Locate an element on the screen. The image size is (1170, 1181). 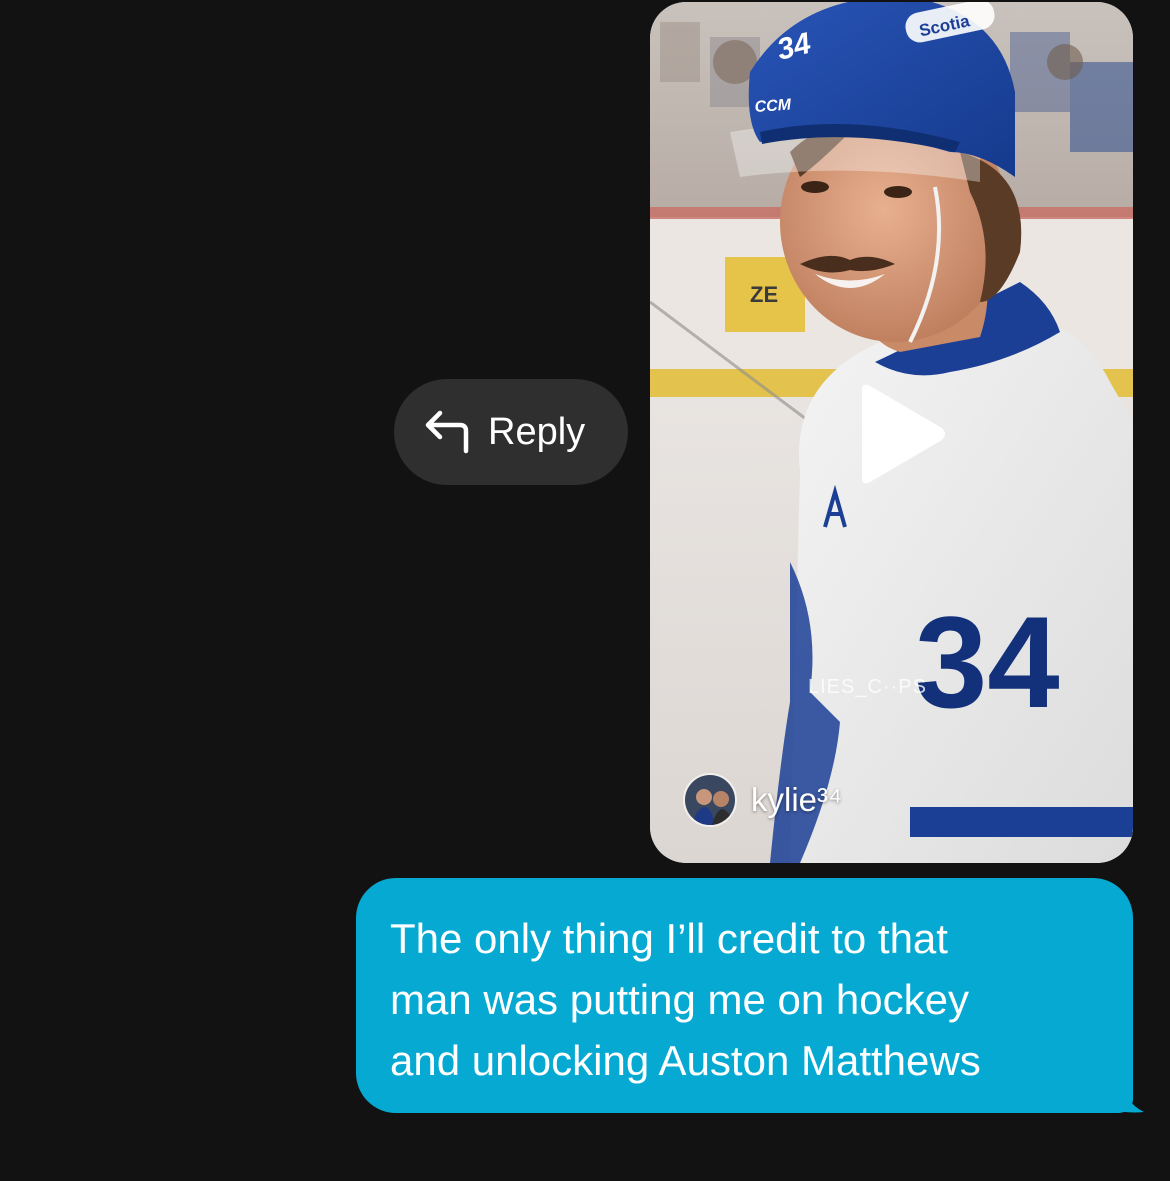
bubble-tail is located at coordinates (1127, 1096).